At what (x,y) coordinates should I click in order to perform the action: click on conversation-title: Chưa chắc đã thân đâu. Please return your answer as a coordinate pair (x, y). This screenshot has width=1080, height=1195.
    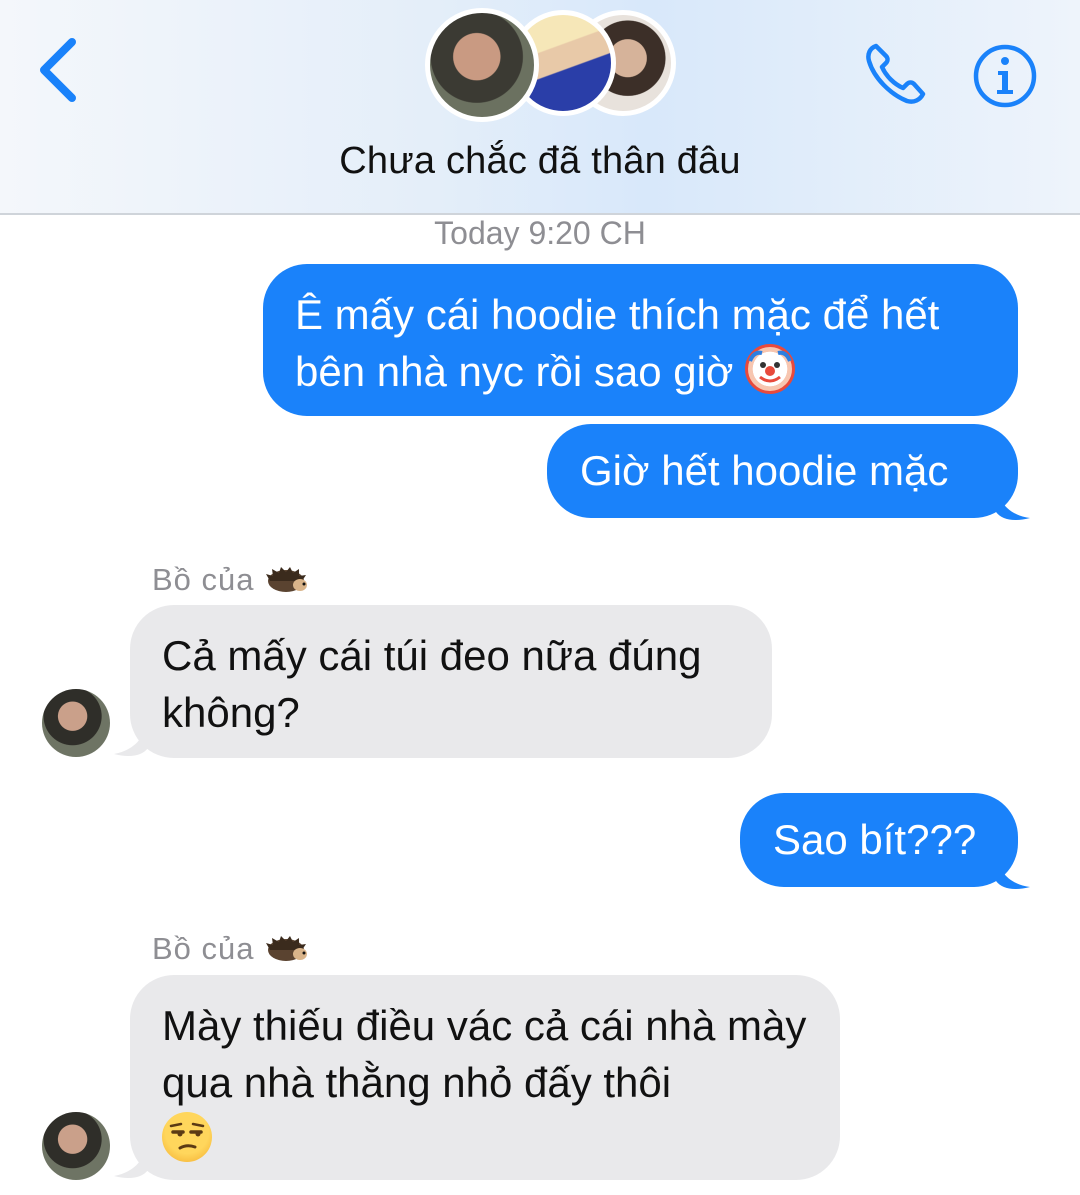
    Looking at the image, I should click on (540, 161).